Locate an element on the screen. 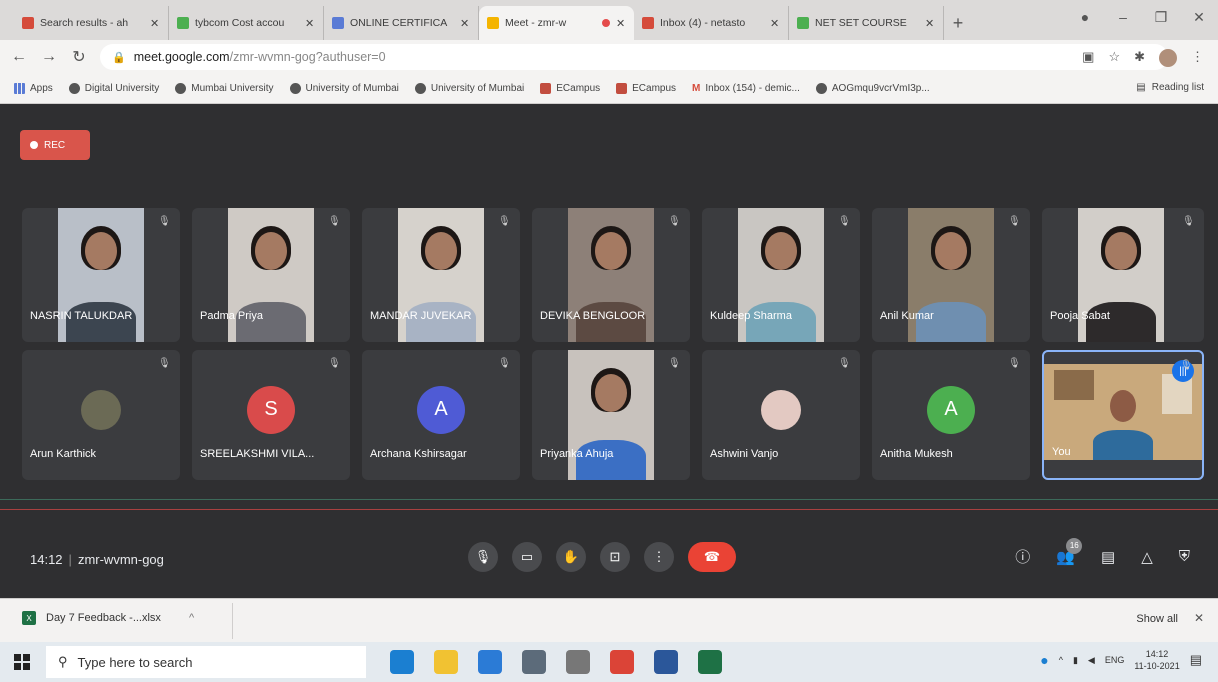 The height and width of the screenshot is (682, 1218). star-icon: ☆ is located at coordinates (1114, 58).